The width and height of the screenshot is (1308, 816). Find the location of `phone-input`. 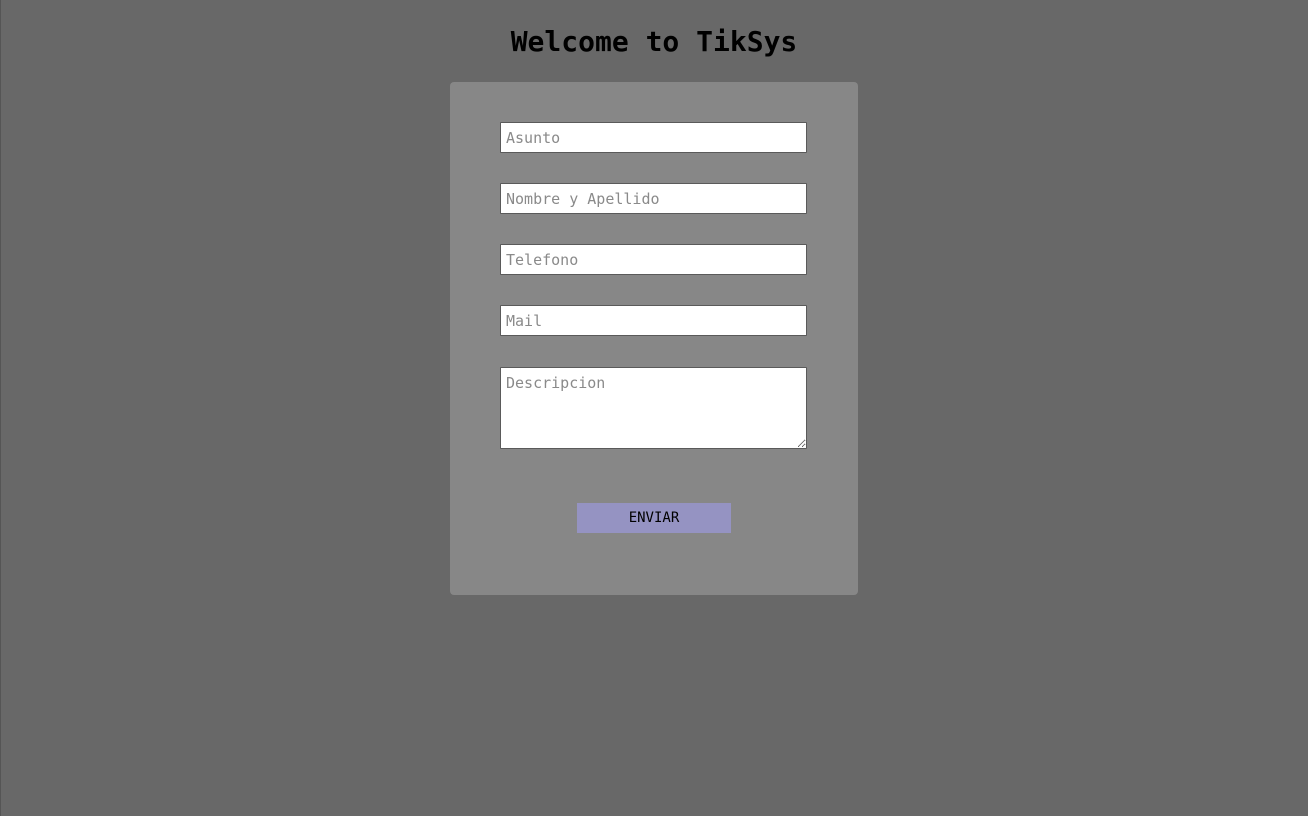

phone-input is located at coordinates (653, 259).